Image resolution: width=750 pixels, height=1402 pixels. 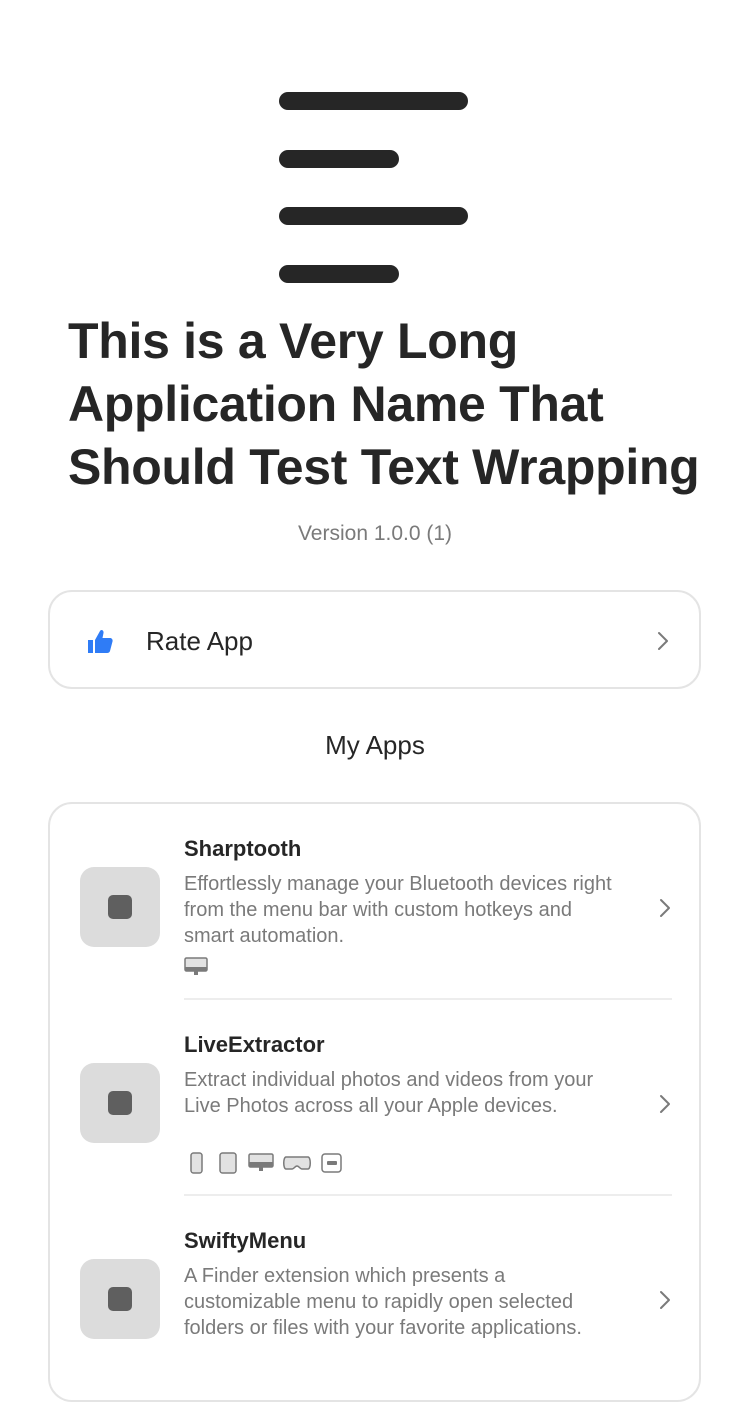 I want to click on version-label: Version 1.0.0 (1), so click(x=375, y=533).